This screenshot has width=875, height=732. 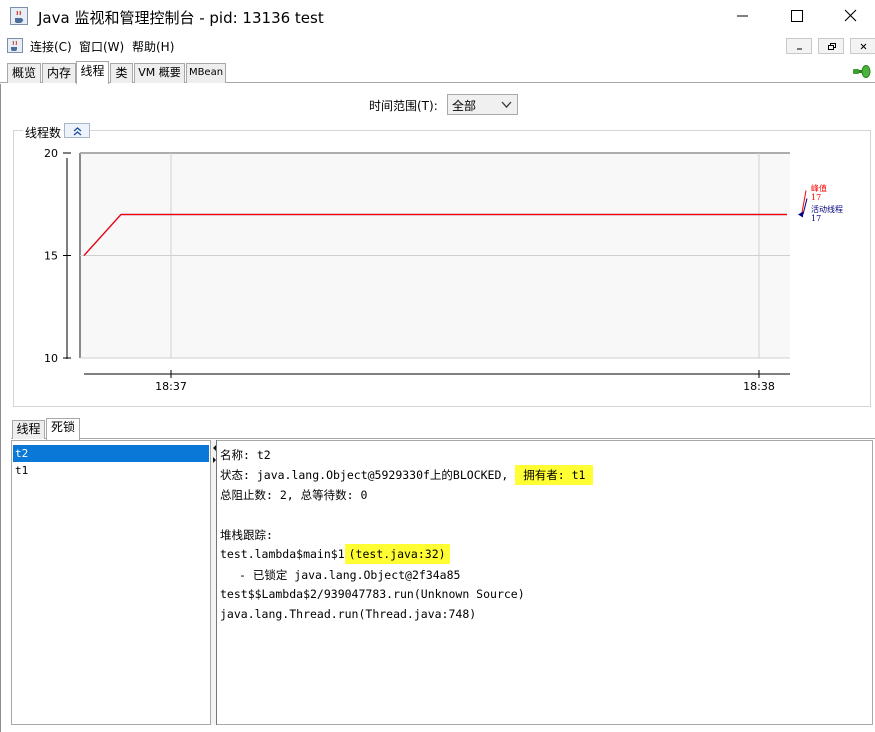 I want to click on close-button, so click(x=849, y=16).